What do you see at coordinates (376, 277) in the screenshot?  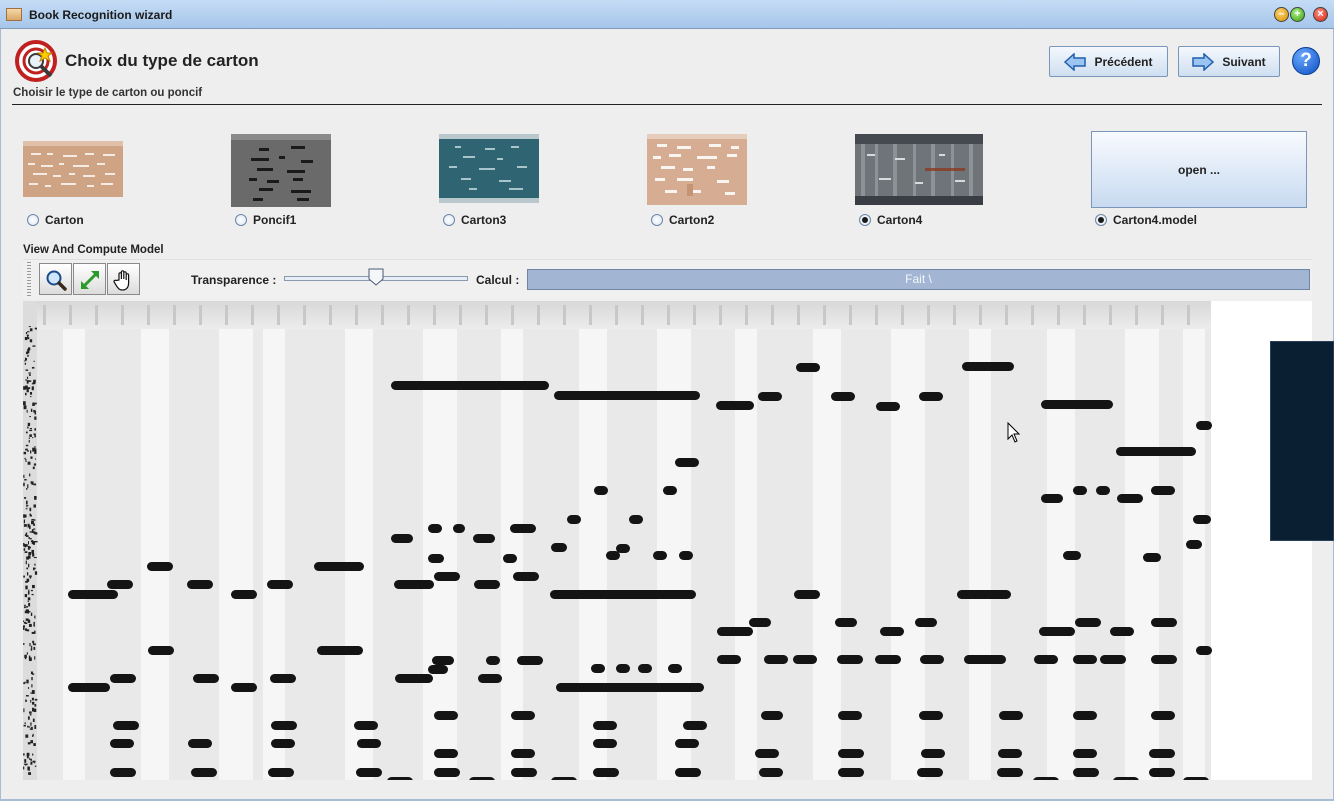 I see `slider-thumb` at bounding box center [376, 277].